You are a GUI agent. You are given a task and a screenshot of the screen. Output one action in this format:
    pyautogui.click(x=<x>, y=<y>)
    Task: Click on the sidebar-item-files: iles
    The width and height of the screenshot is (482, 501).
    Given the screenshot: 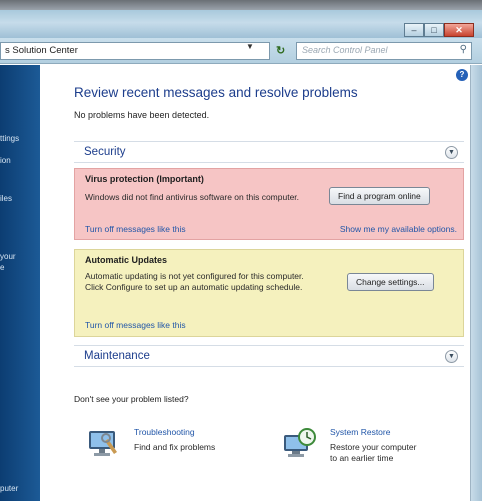 What is the action you would take?
    pyautogui.click(x=6, y=198)
    